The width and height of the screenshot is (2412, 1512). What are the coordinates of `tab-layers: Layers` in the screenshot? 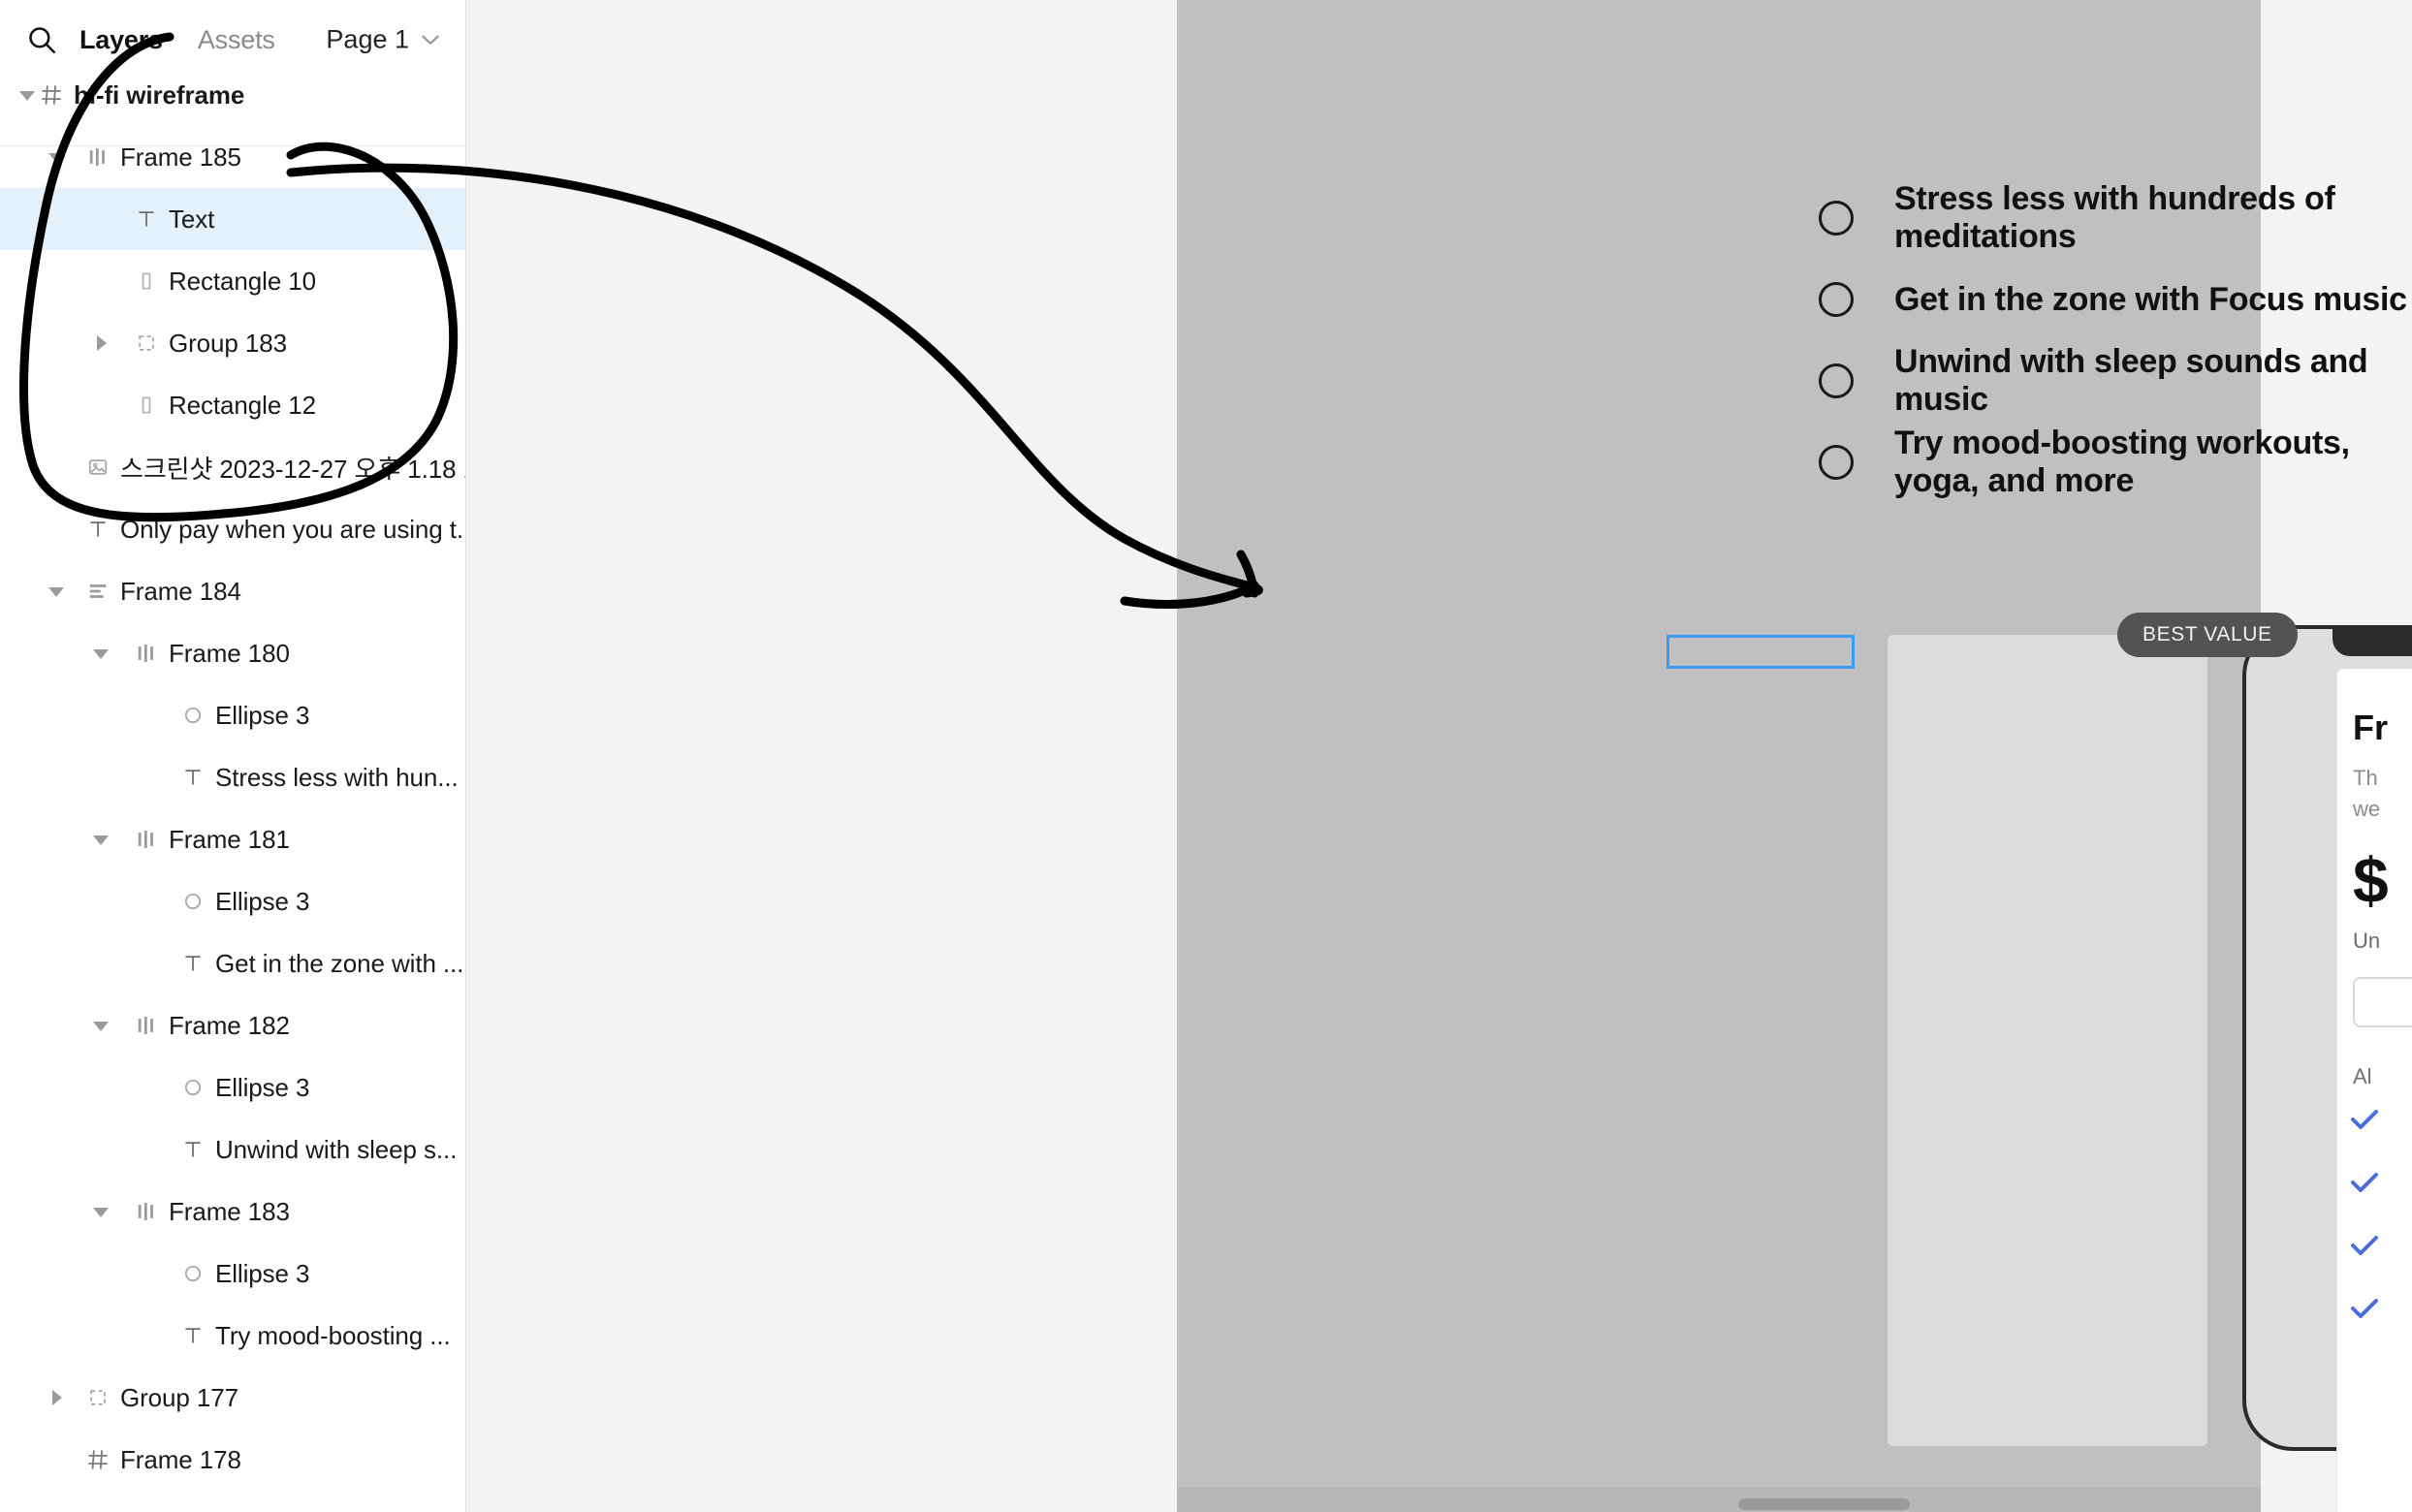 It's located at (121, 40).